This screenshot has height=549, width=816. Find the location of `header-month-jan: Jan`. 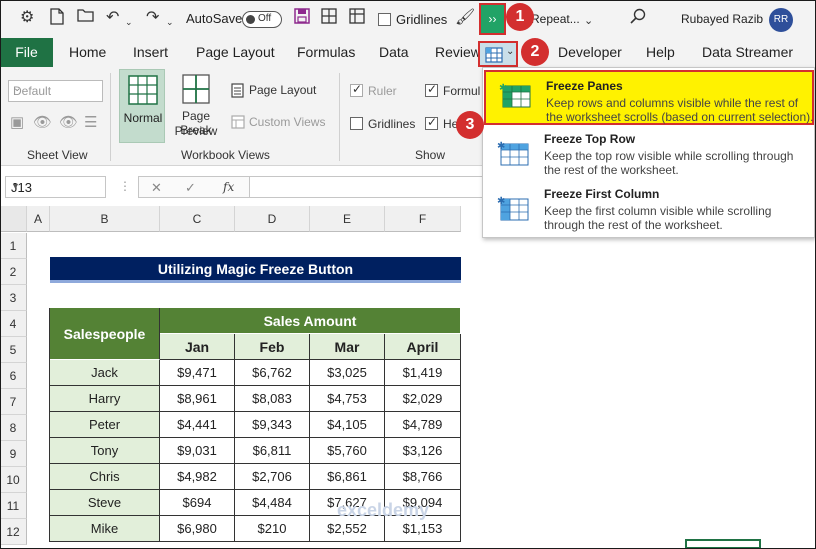

header-month-jan: Jan is located at coordinates (197, 347).